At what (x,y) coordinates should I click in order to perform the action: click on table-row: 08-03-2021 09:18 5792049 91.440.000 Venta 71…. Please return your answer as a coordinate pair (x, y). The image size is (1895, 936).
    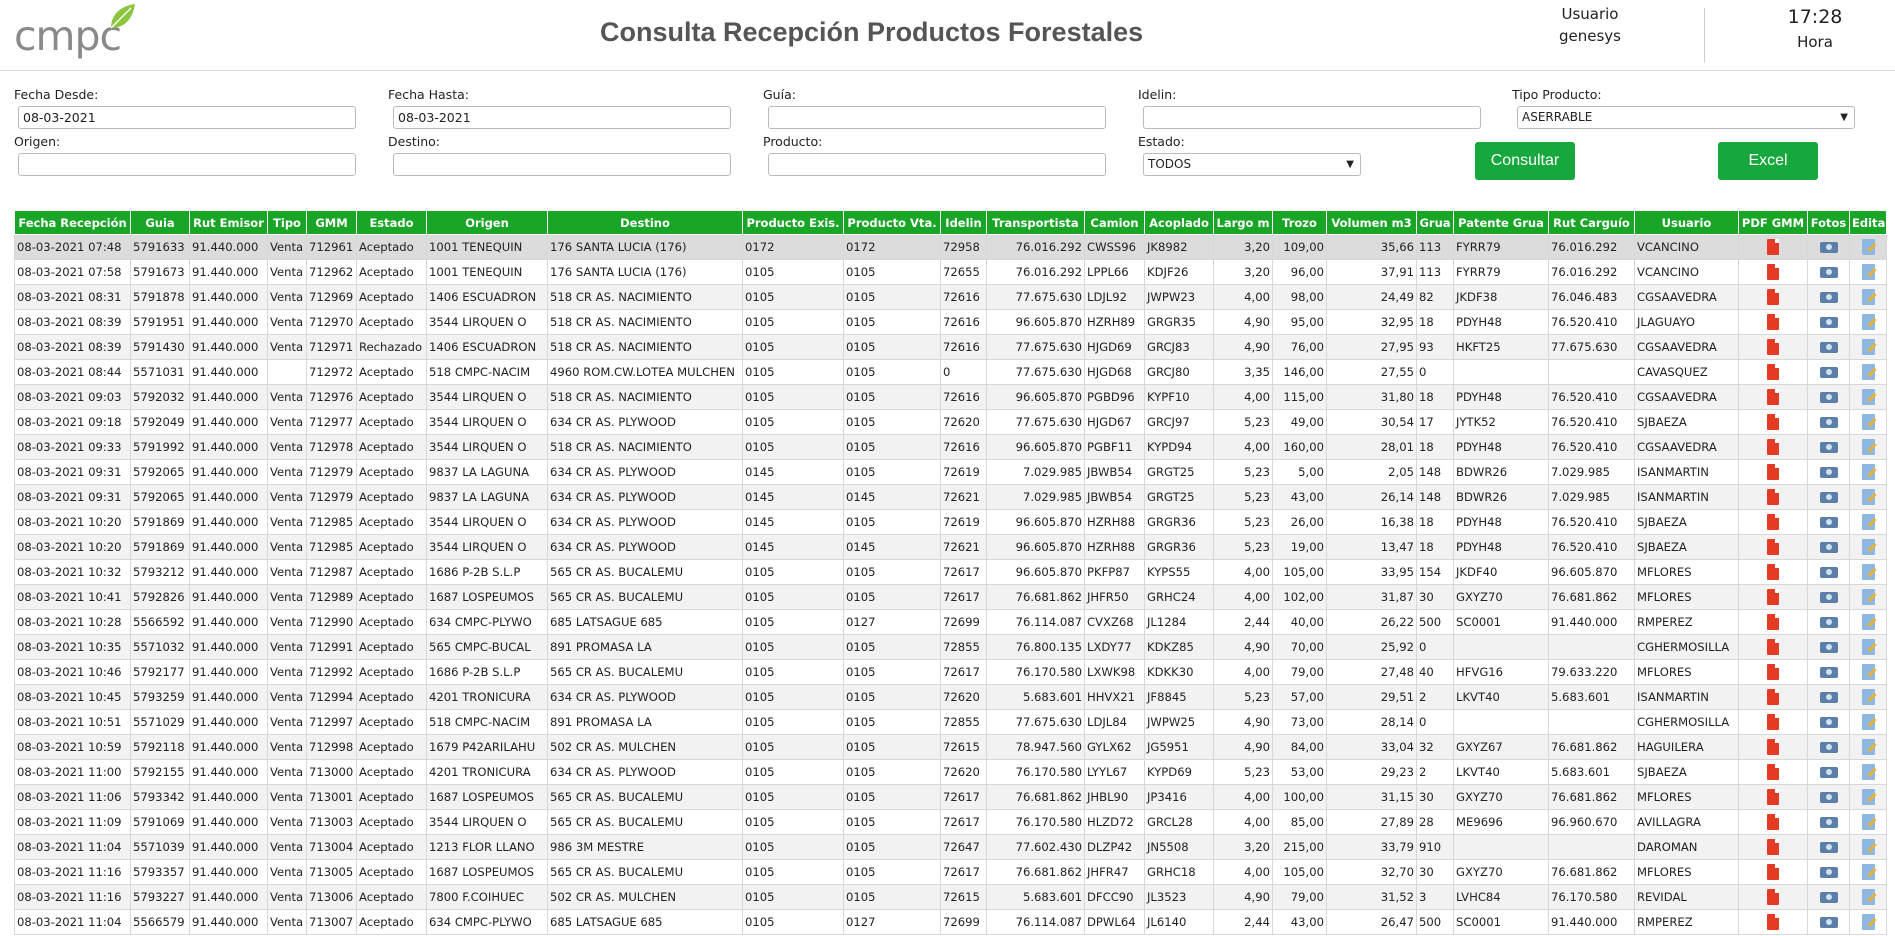
    Looking at the image, I should click on (950, 422).